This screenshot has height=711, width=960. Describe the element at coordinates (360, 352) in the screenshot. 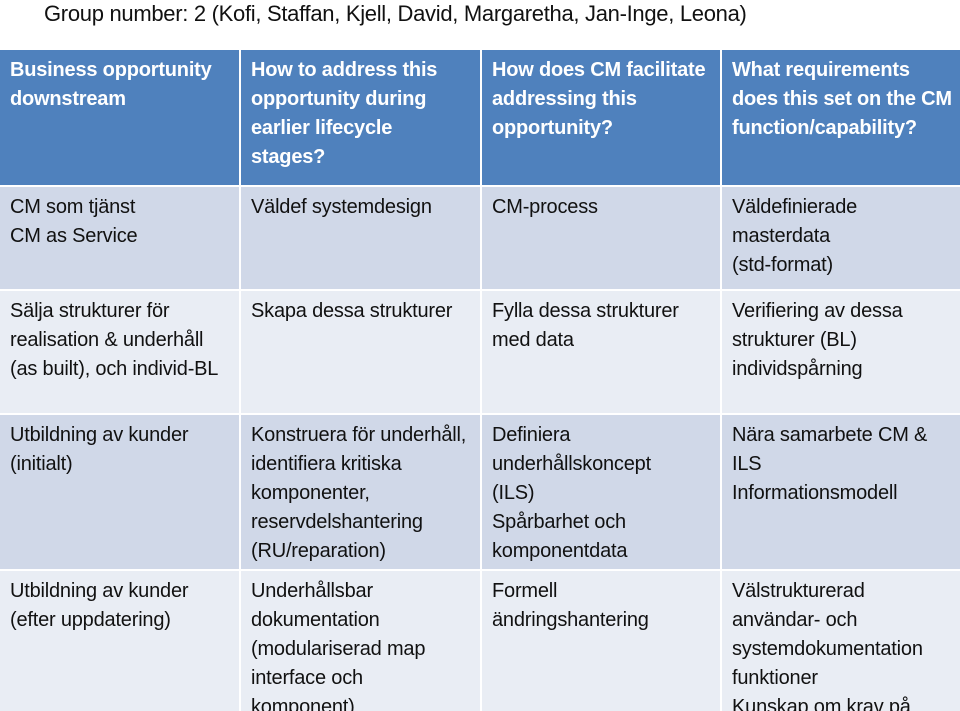

I see `table-cell: Skapa dessa strukturer` at that location.